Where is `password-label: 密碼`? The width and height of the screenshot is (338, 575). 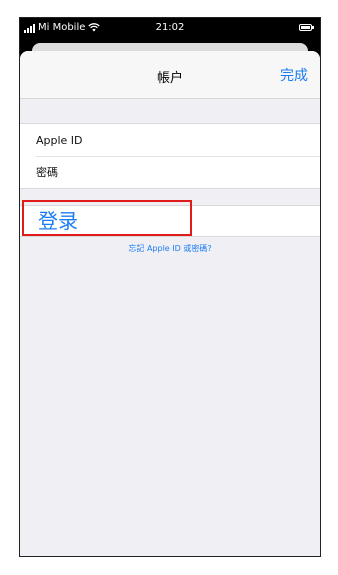
password-label: 密碼 is located at coordinates (47, 172).